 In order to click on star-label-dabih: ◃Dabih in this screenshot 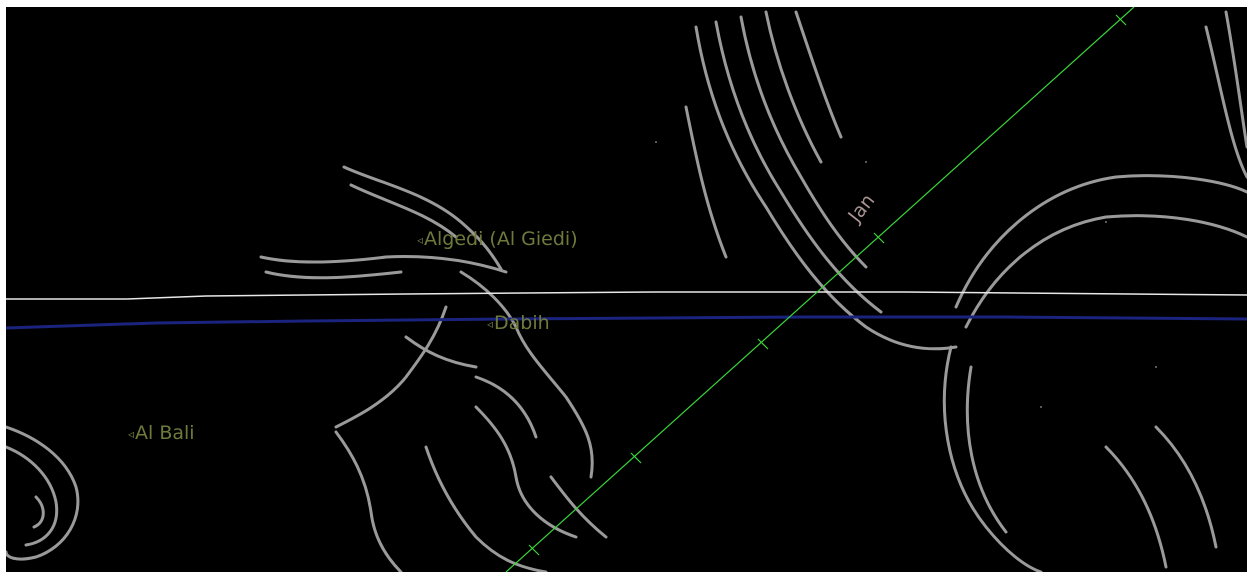, I will do `click(518, 323)`.